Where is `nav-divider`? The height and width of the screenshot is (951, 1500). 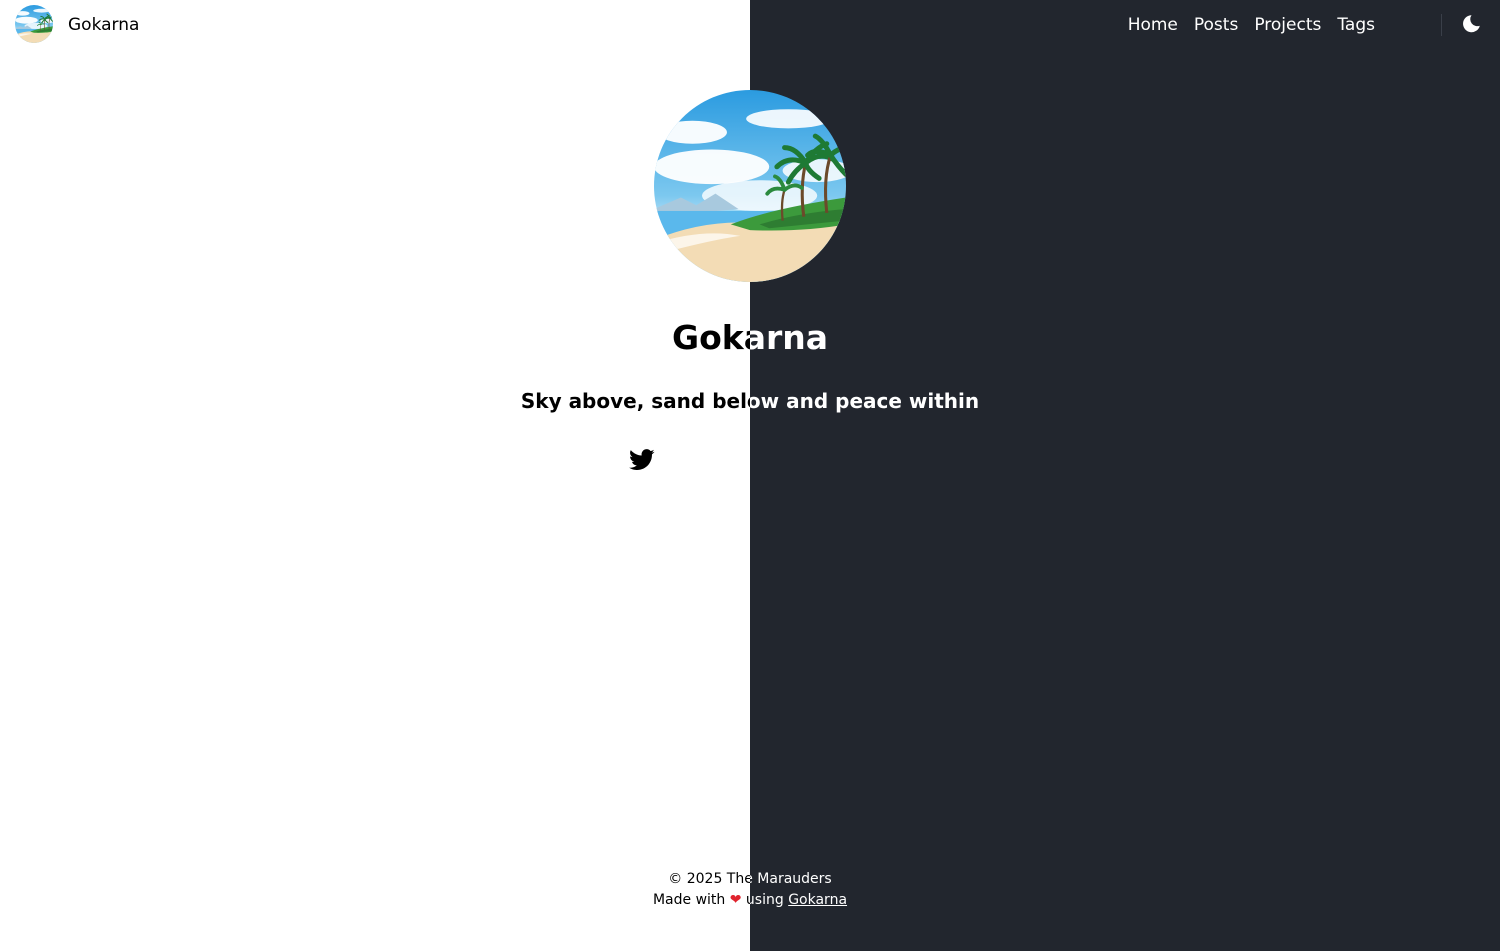
nav-divider is located at coordinates (1441, 25).